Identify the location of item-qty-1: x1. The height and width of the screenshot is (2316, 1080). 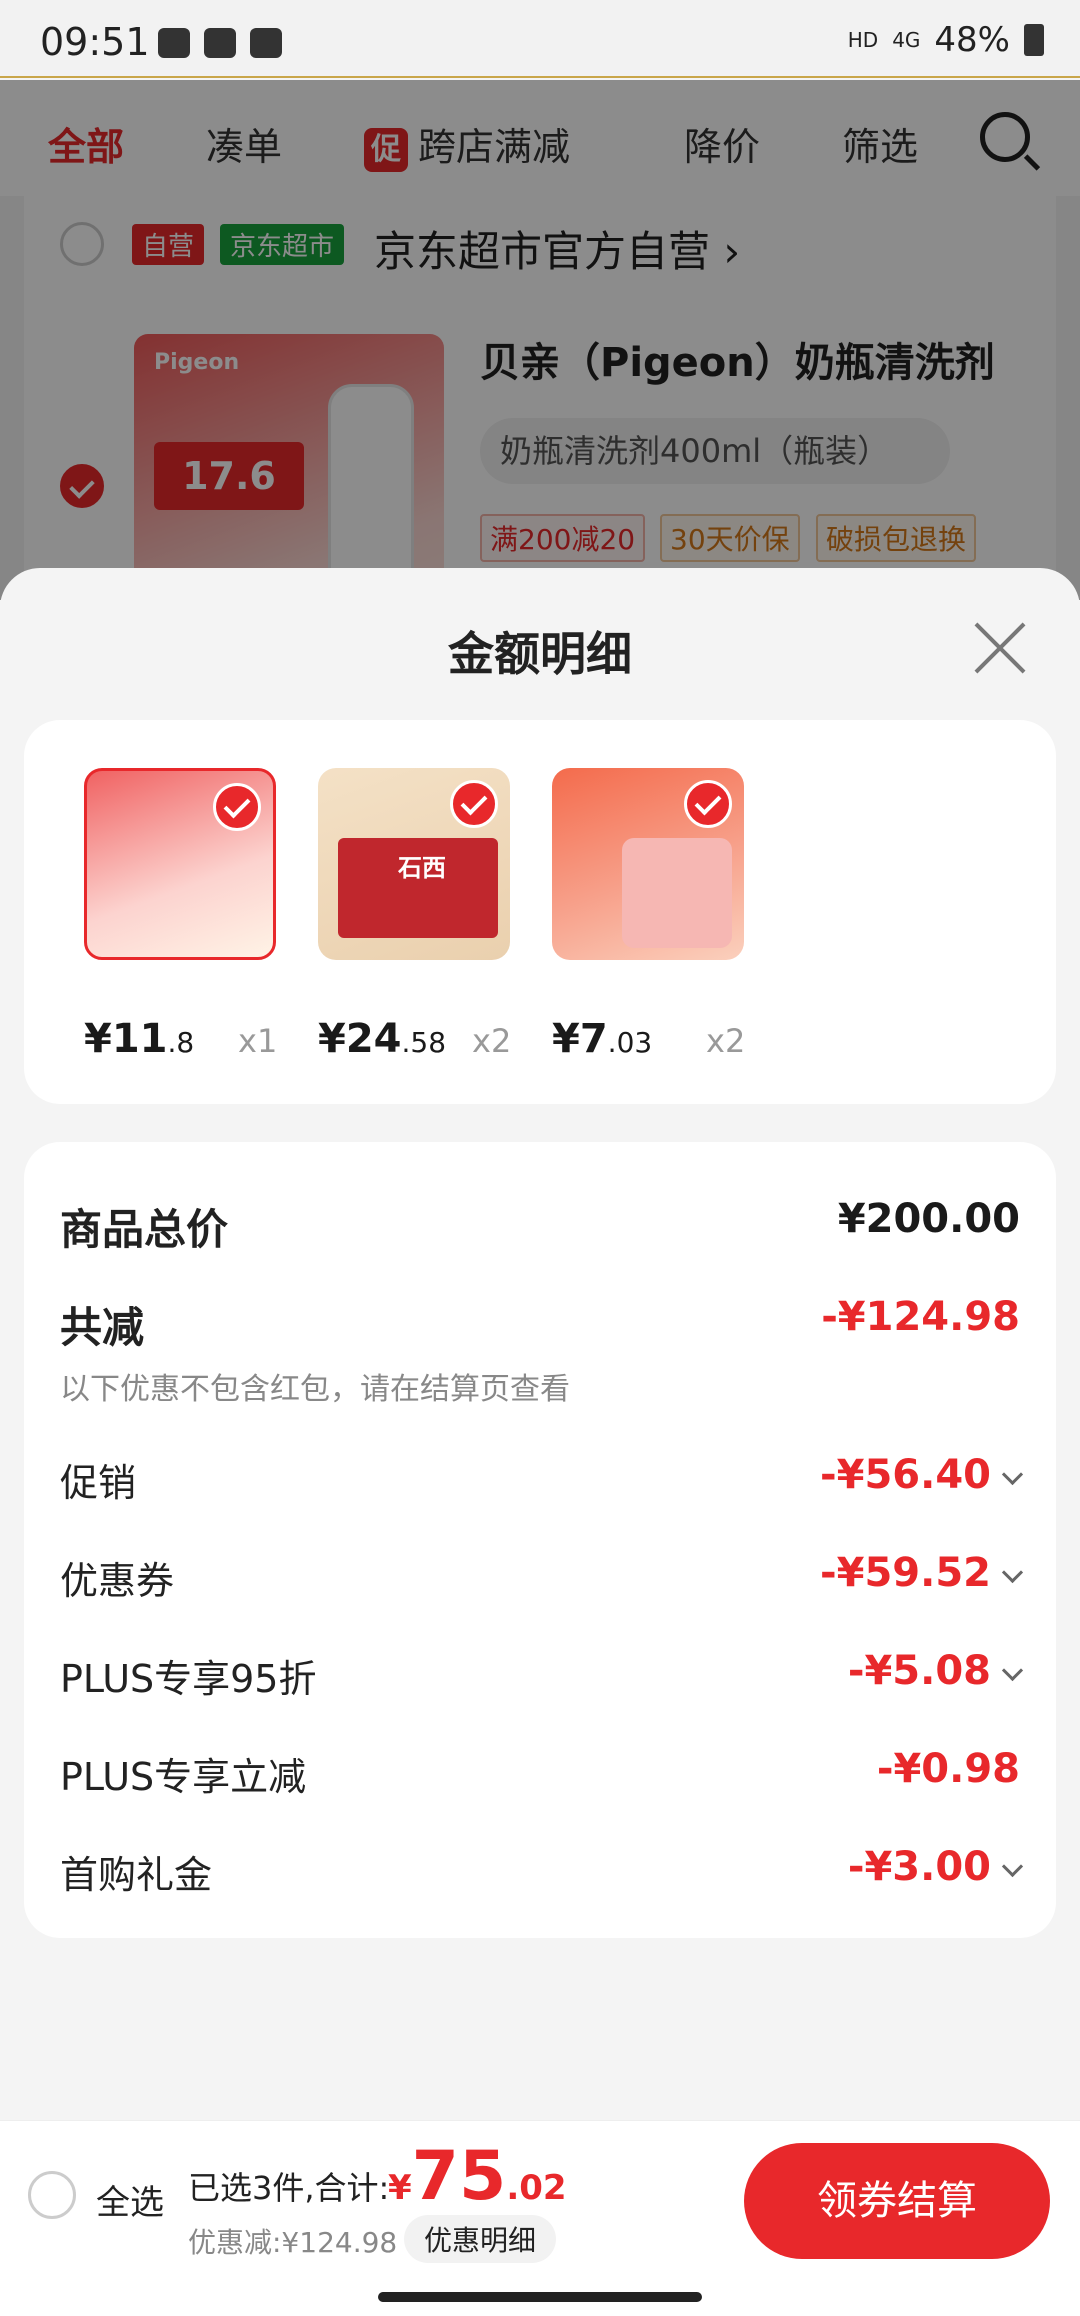
(258, 1041).